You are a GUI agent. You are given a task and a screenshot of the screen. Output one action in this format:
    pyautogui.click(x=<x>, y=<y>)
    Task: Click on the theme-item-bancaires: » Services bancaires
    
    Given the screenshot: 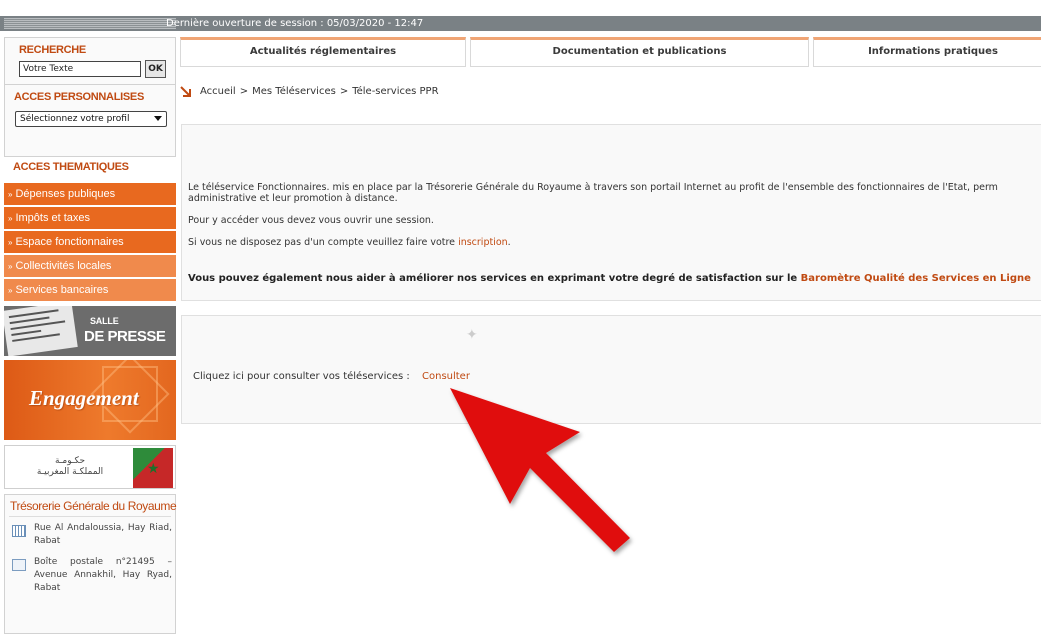 What is the action you would take?
    pyautogui.click(x=90, y=290)
    